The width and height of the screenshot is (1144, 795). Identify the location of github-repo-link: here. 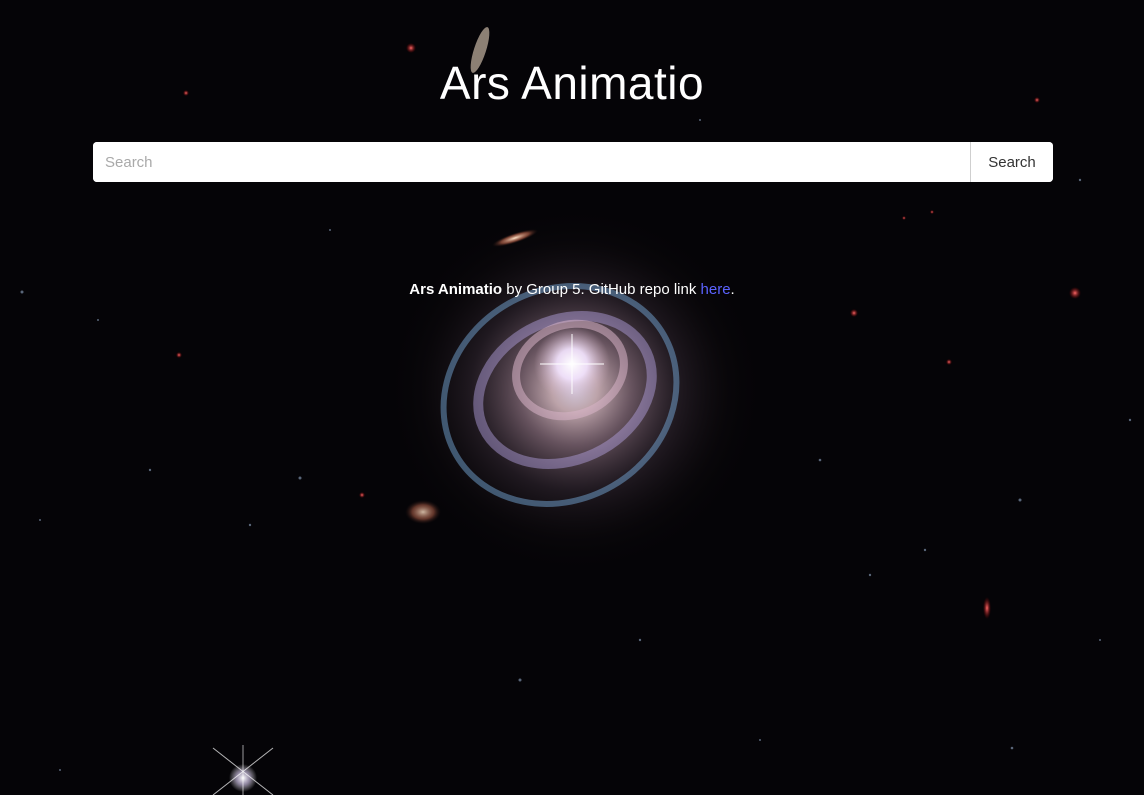
(716, 289).